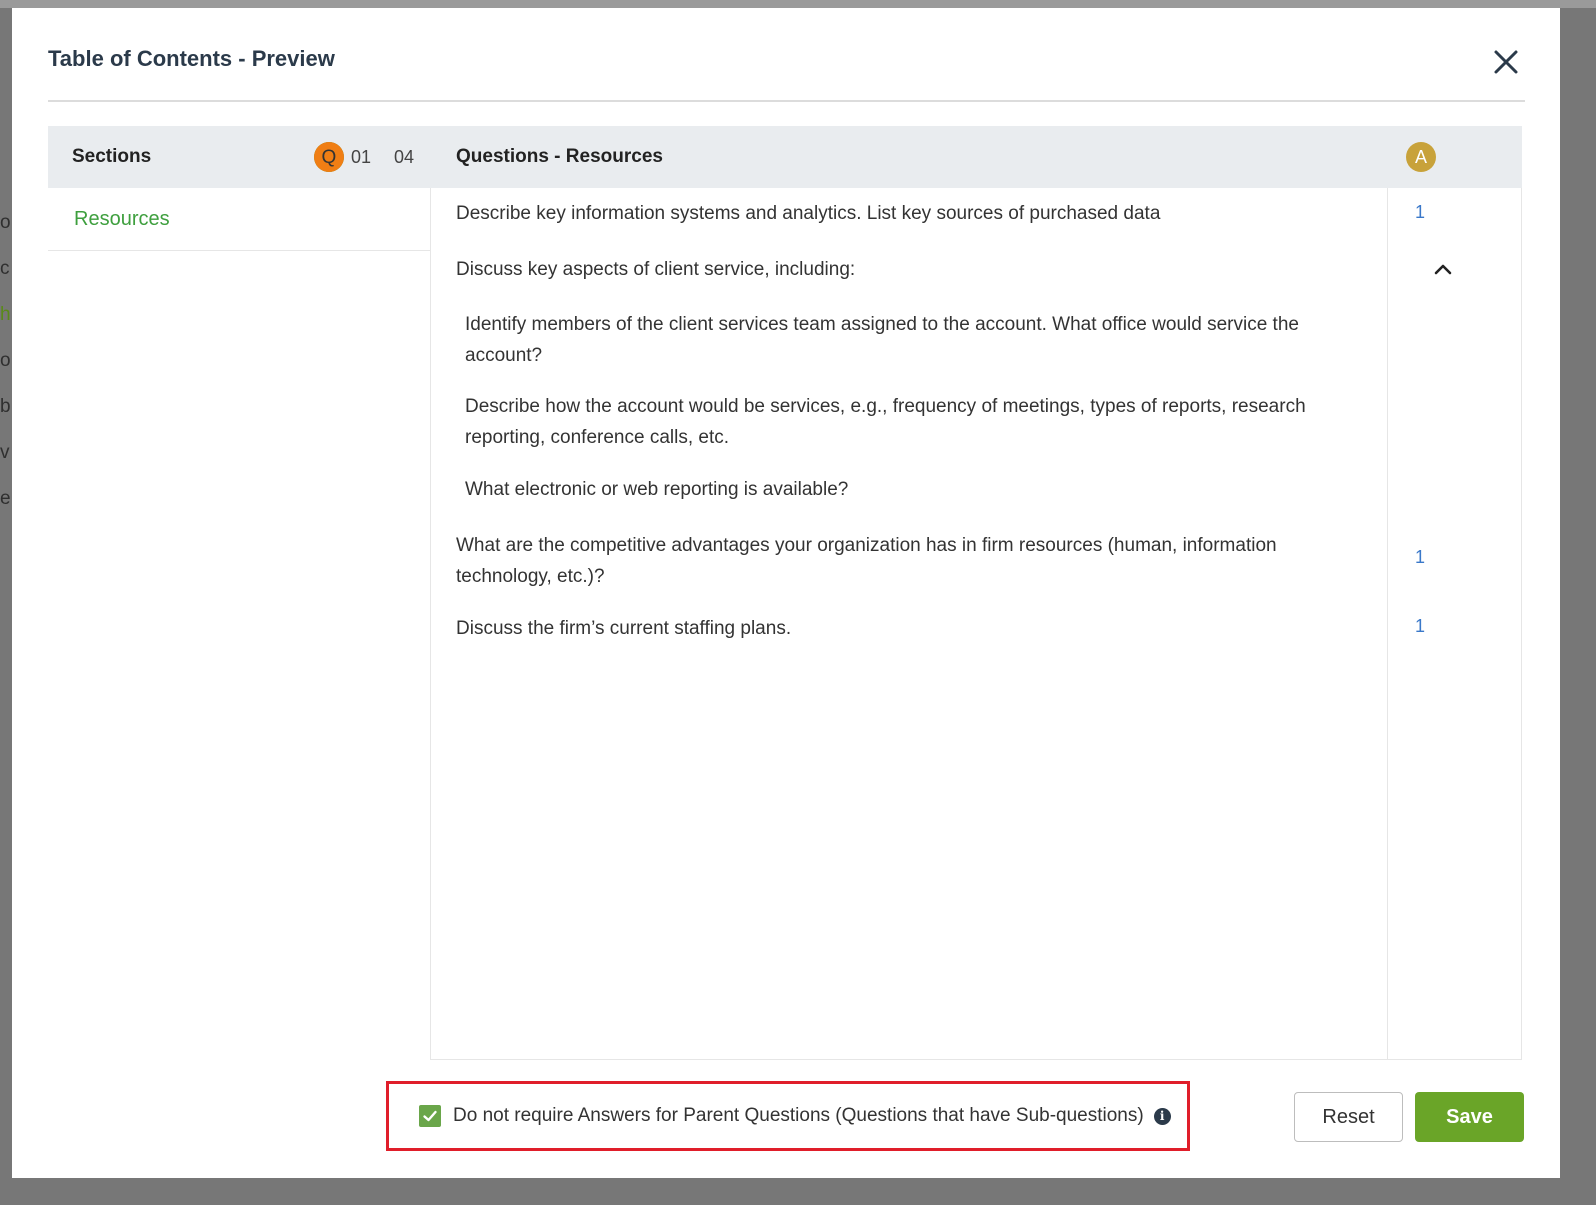  I want to click on save-button: Save, so click(1469, 1117).